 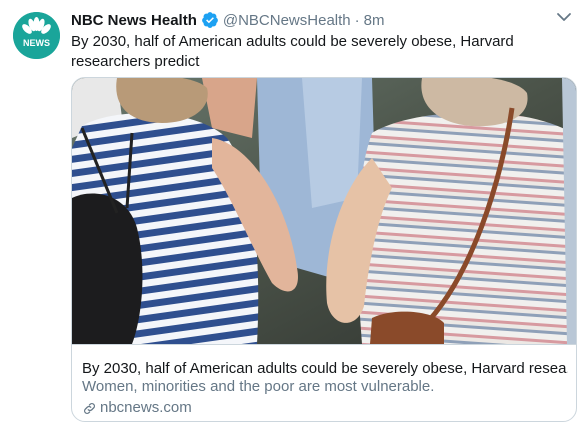 I want to click on avatar: NEWS, so click(x=36, y=35).